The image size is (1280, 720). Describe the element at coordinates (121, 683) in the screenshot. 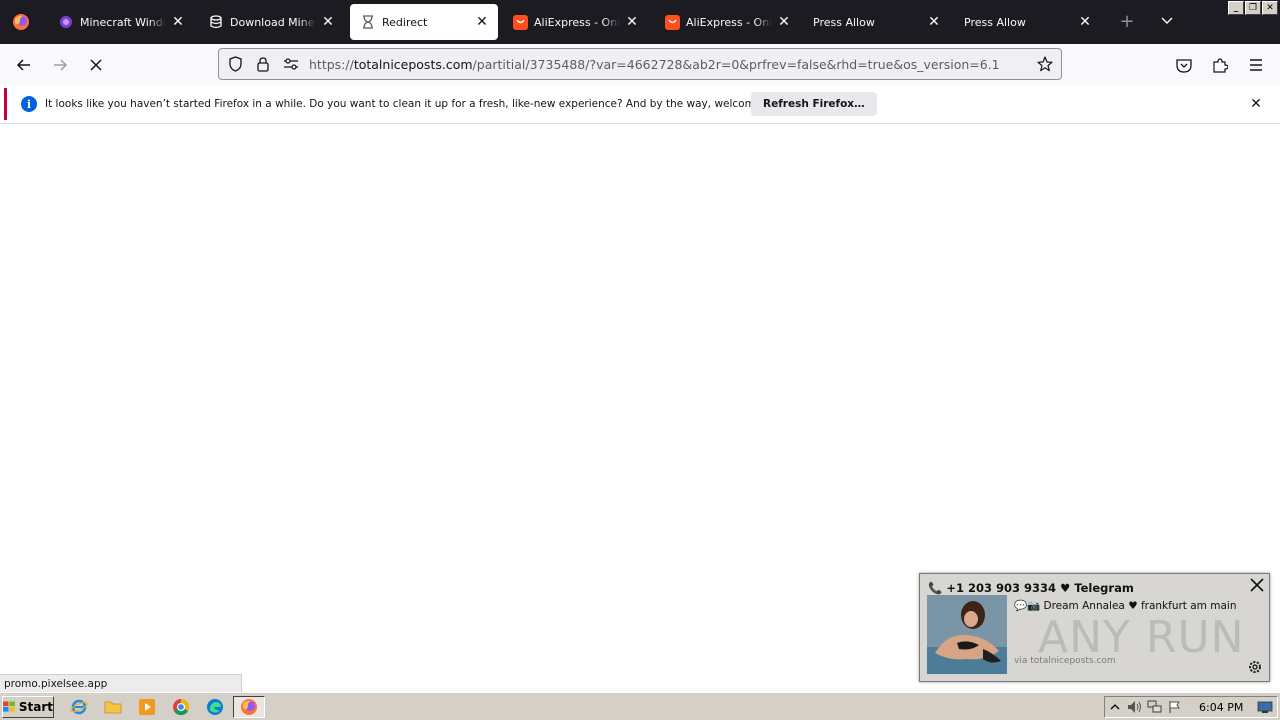

I see `status-panel: promo.pixelsee.app` at that location.